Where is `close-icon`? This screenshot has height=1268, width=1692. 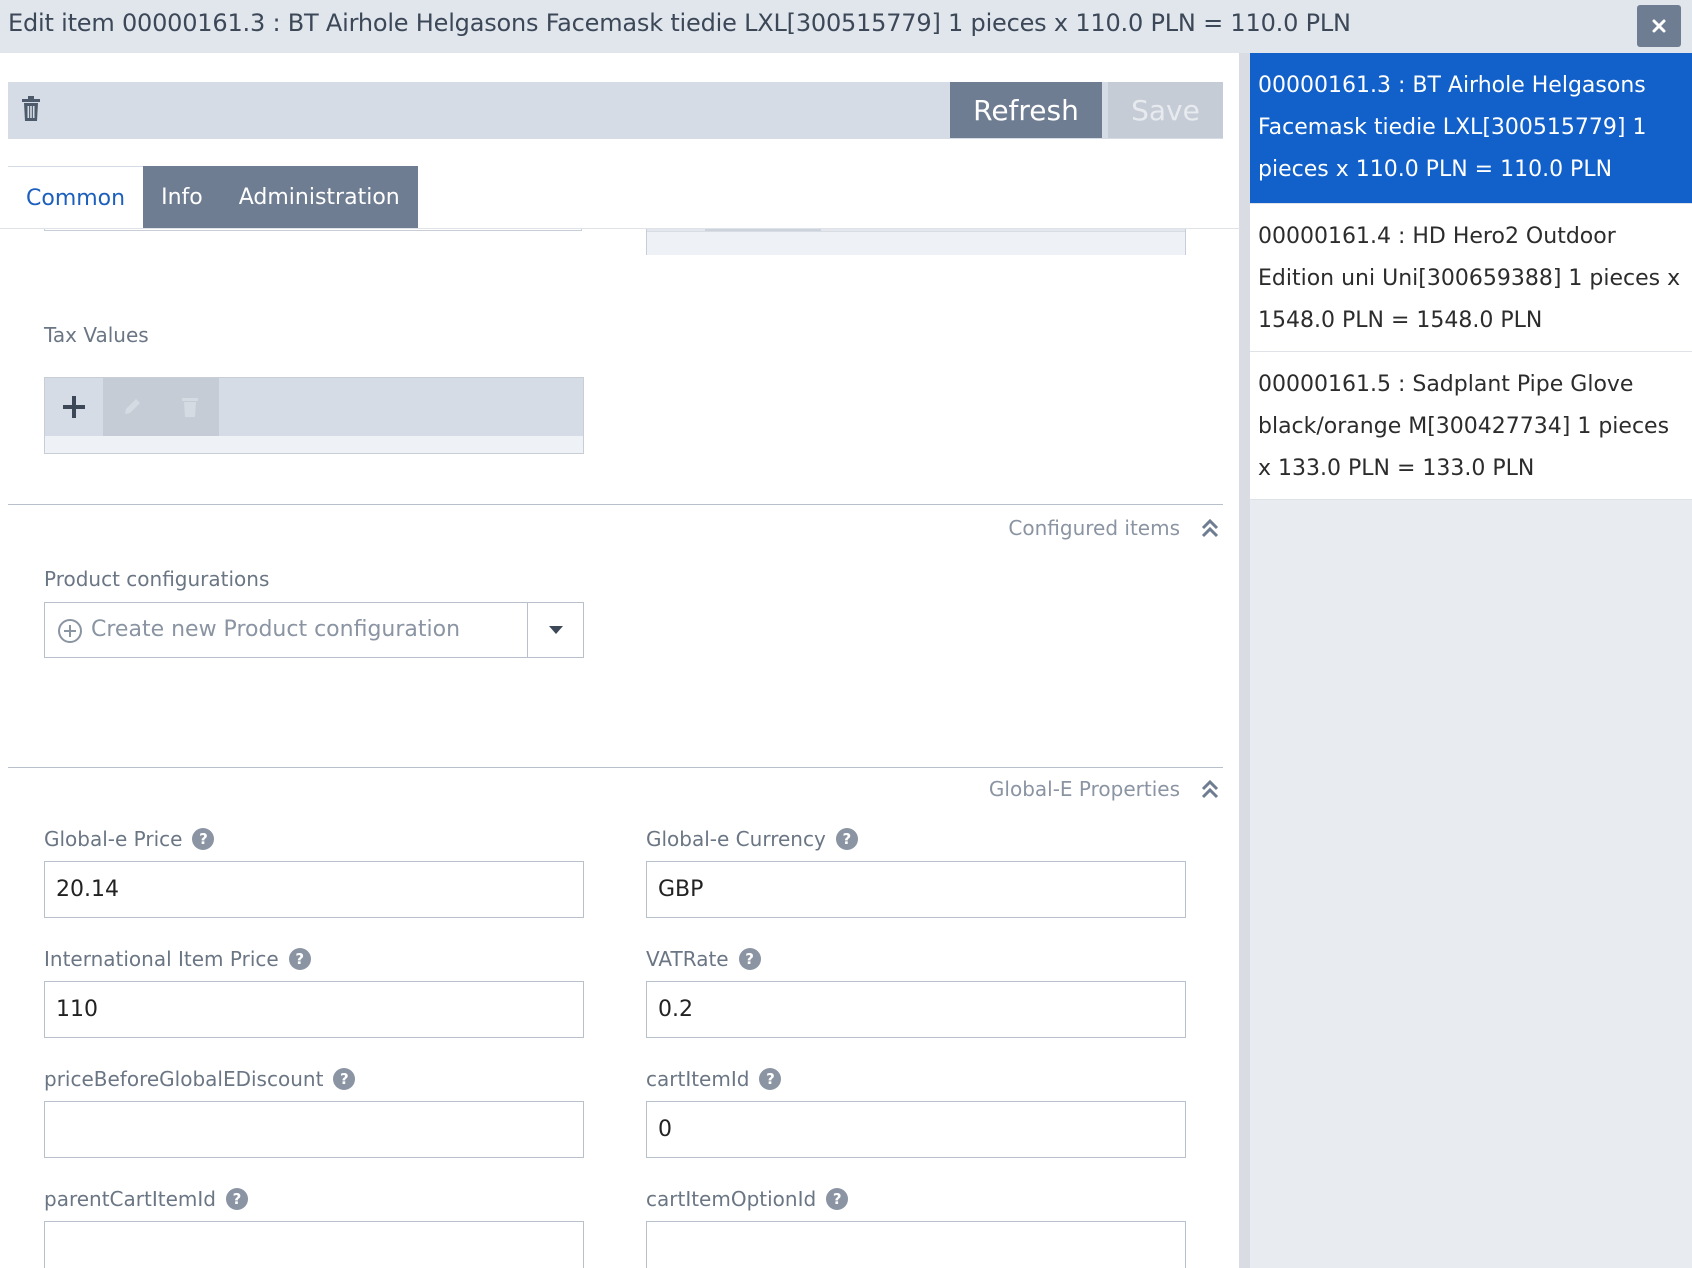 close-icon is located at coordinates (1659, 26).